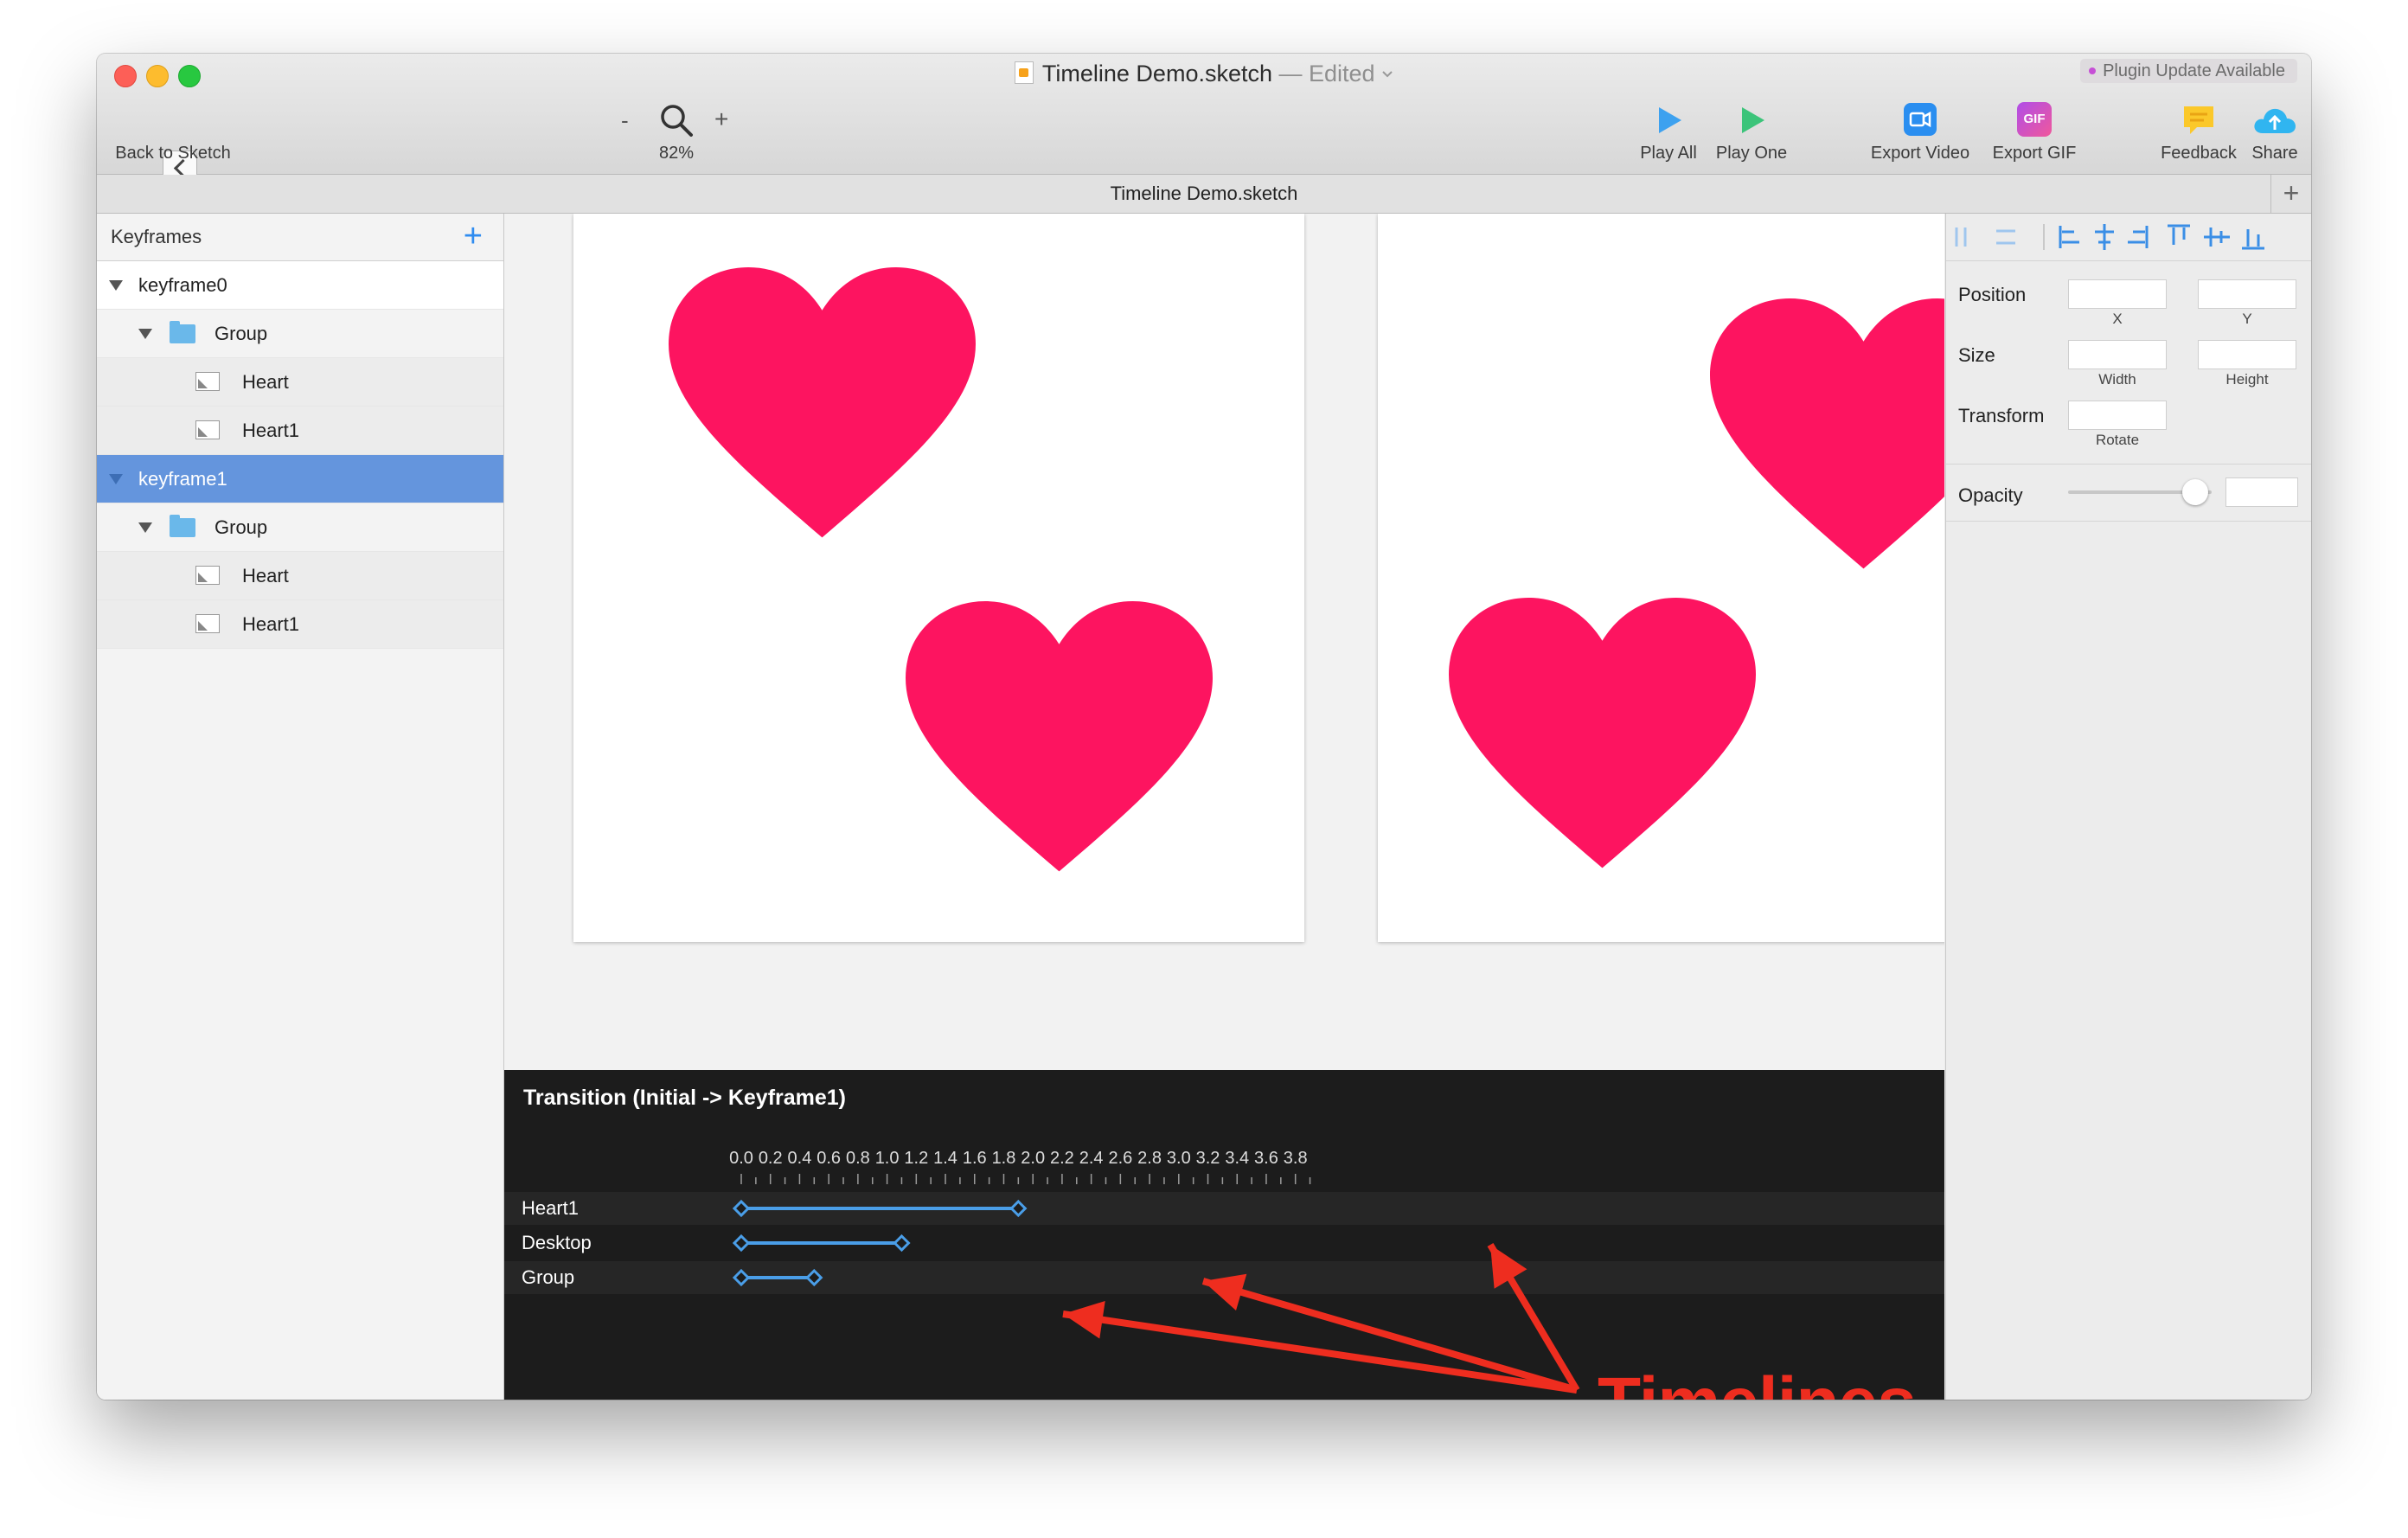  I want to click on position-x-field, so click(2117, 294).